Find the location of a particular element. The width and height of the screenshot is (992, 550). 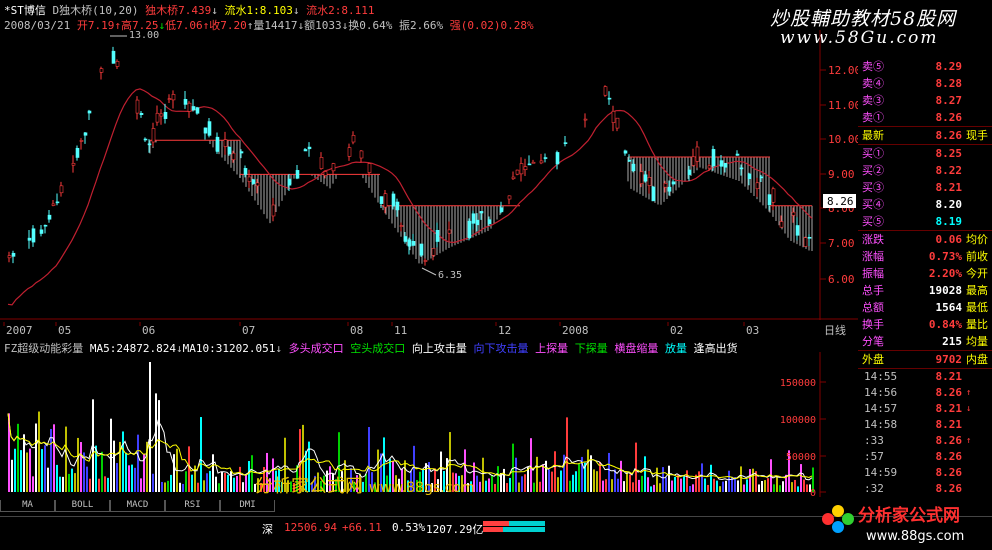

tick-time: 14:55 is located at coordinates (881, 376).